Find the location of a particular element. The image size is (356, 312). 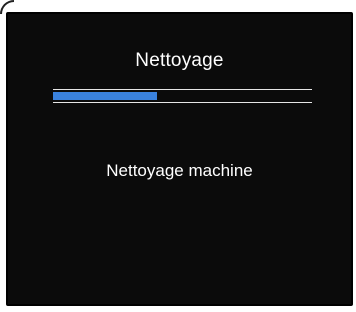

screen-title: Nettoyage is located at coordinates (179, 60).